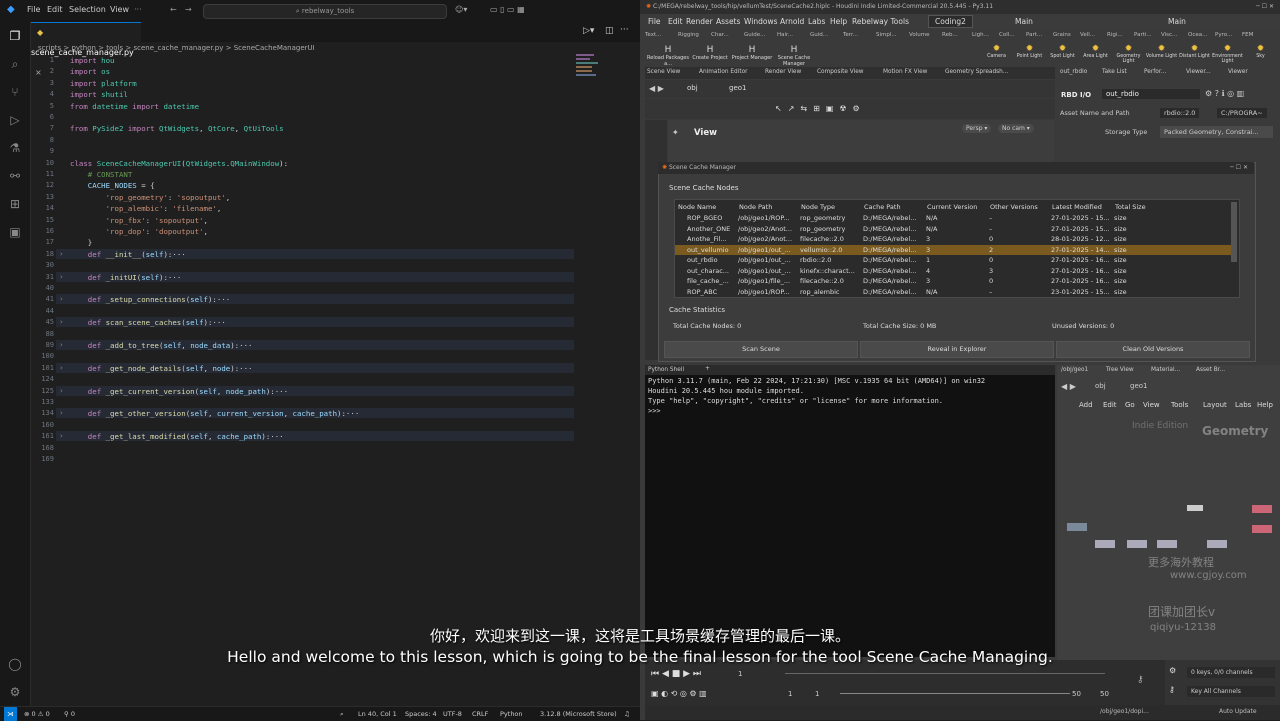  What do you see at coordinates (955, 693) in the screenshot?
I see `range-slider` at bounding box center [955, 693].